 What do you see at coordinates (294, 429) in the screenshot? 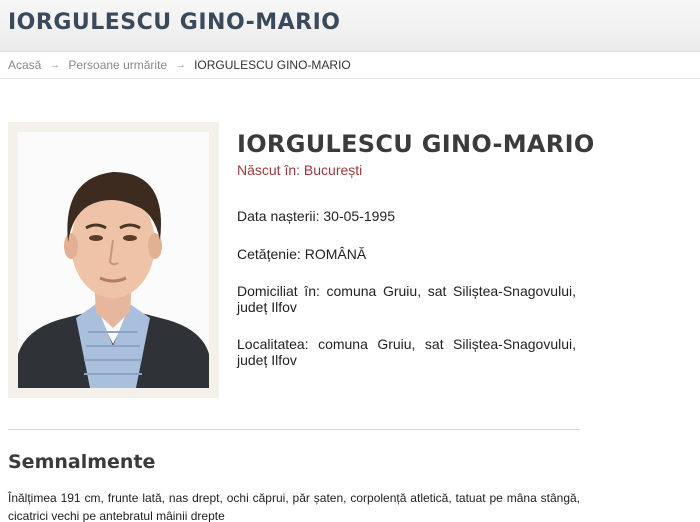
I see `section-divider` at bounding box center [294, 429].